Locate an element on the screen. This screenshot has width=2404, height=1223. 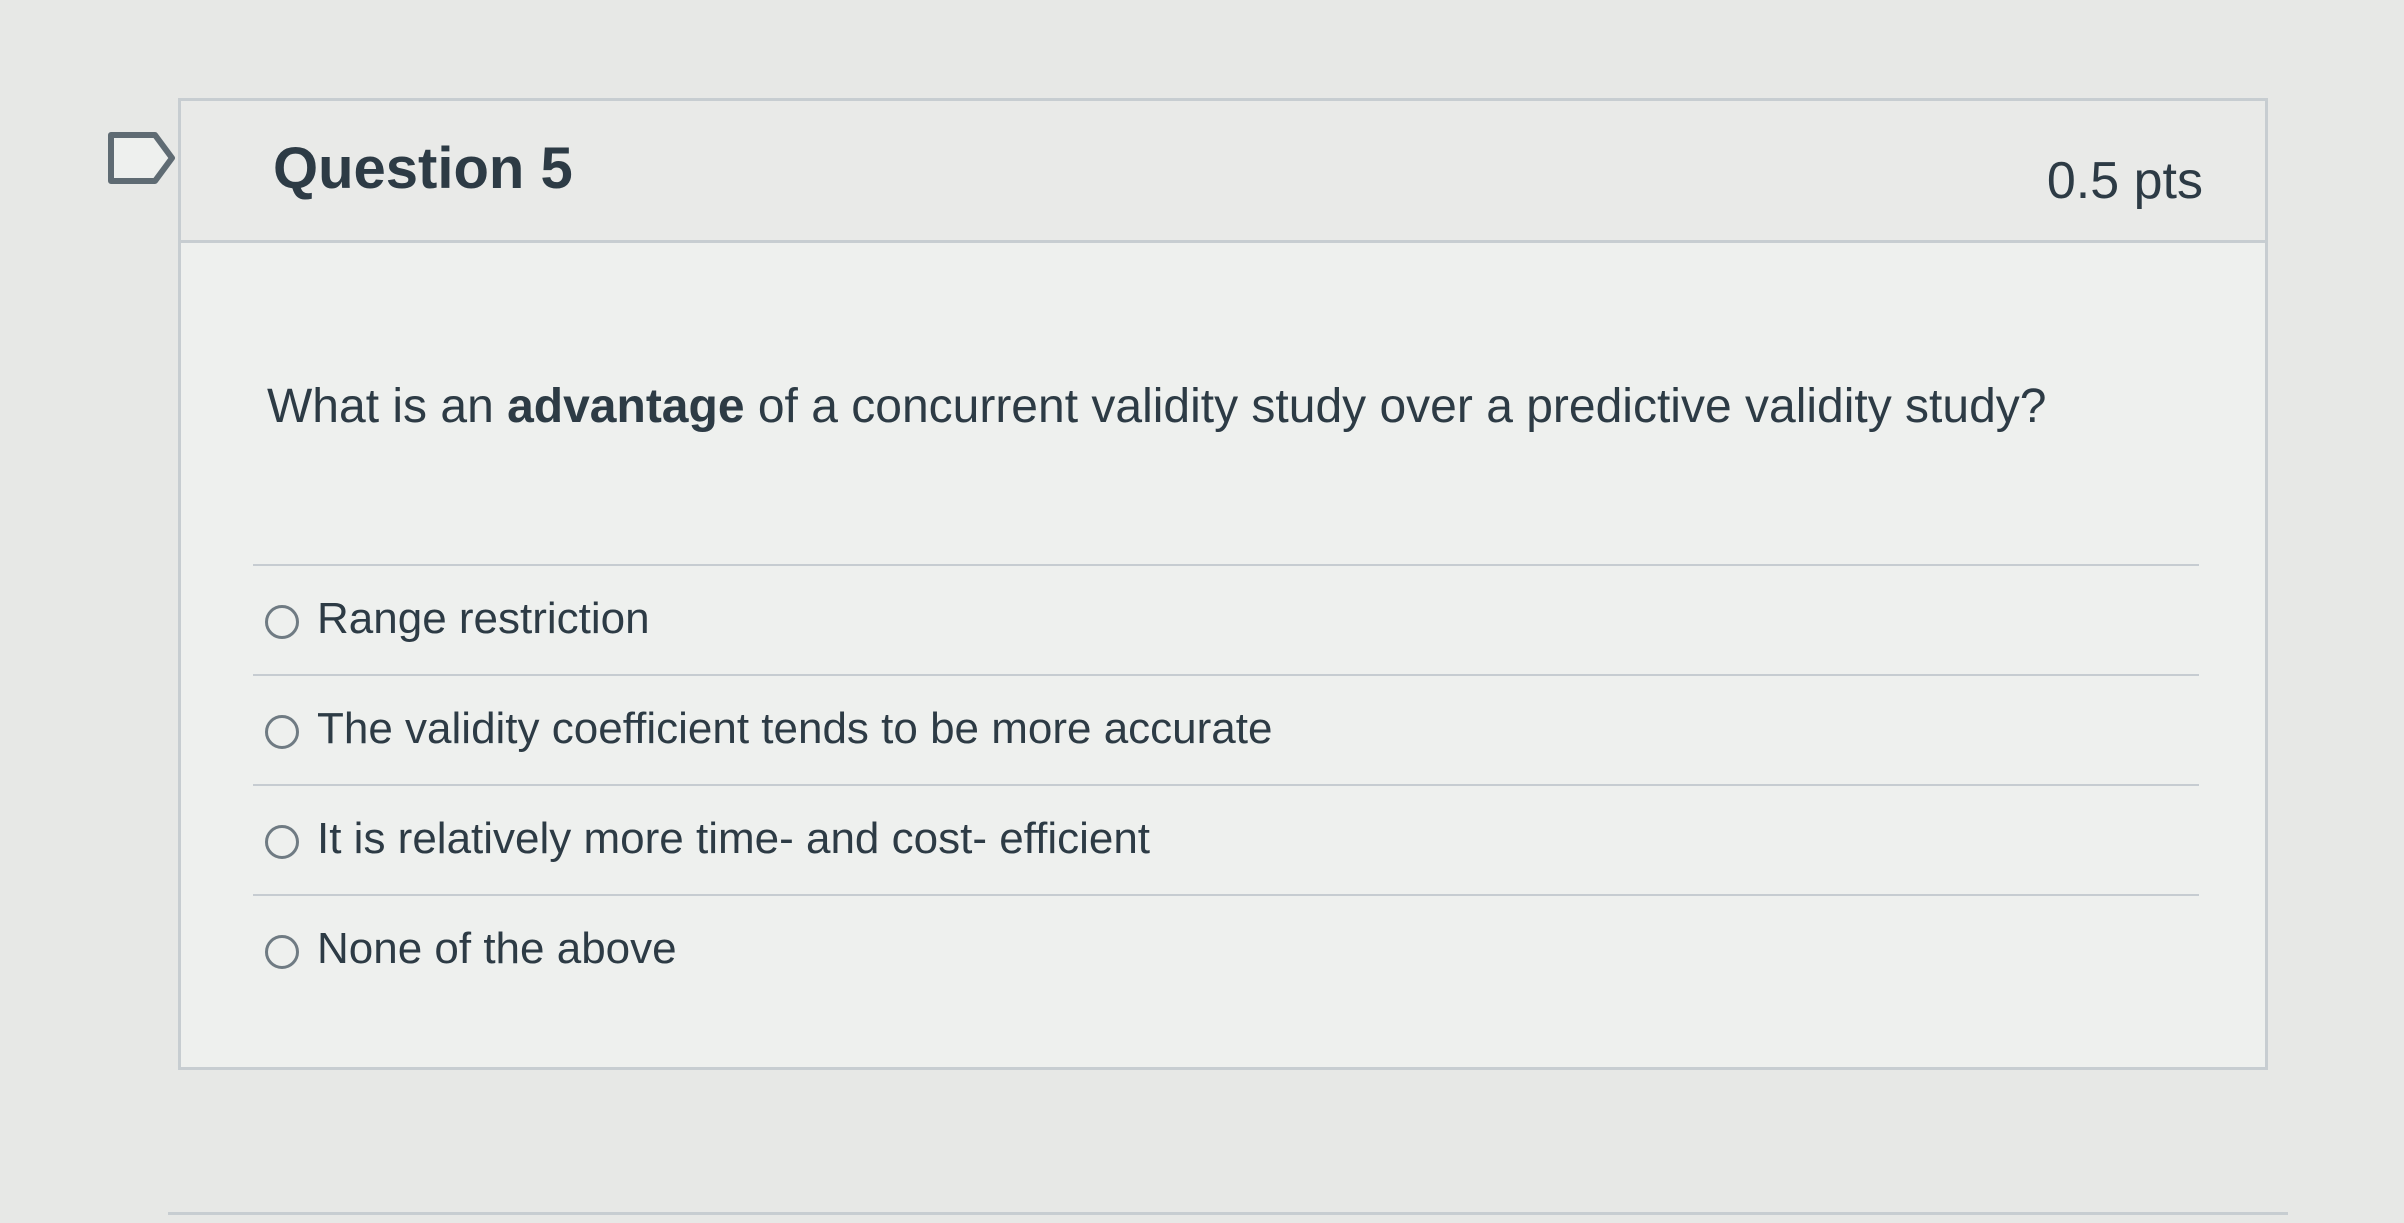
question-points: 0.5 pts is located at coordinates (2124, 181).